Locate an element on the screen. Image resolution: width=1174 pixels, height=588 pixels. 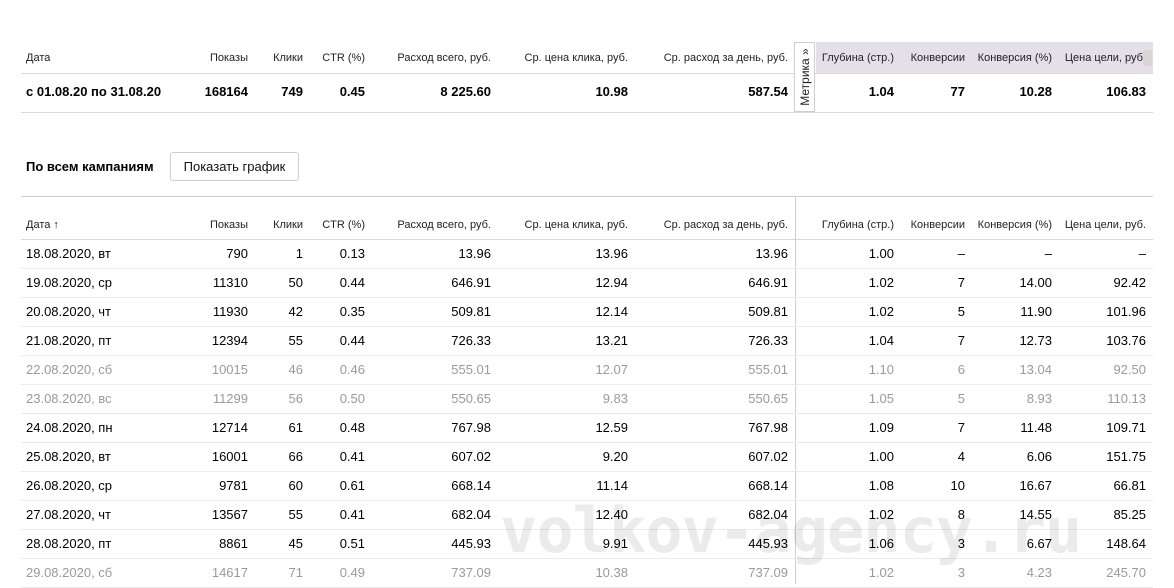
cell-goal-cost: 151.75 is located at coordinates (1126, 456).